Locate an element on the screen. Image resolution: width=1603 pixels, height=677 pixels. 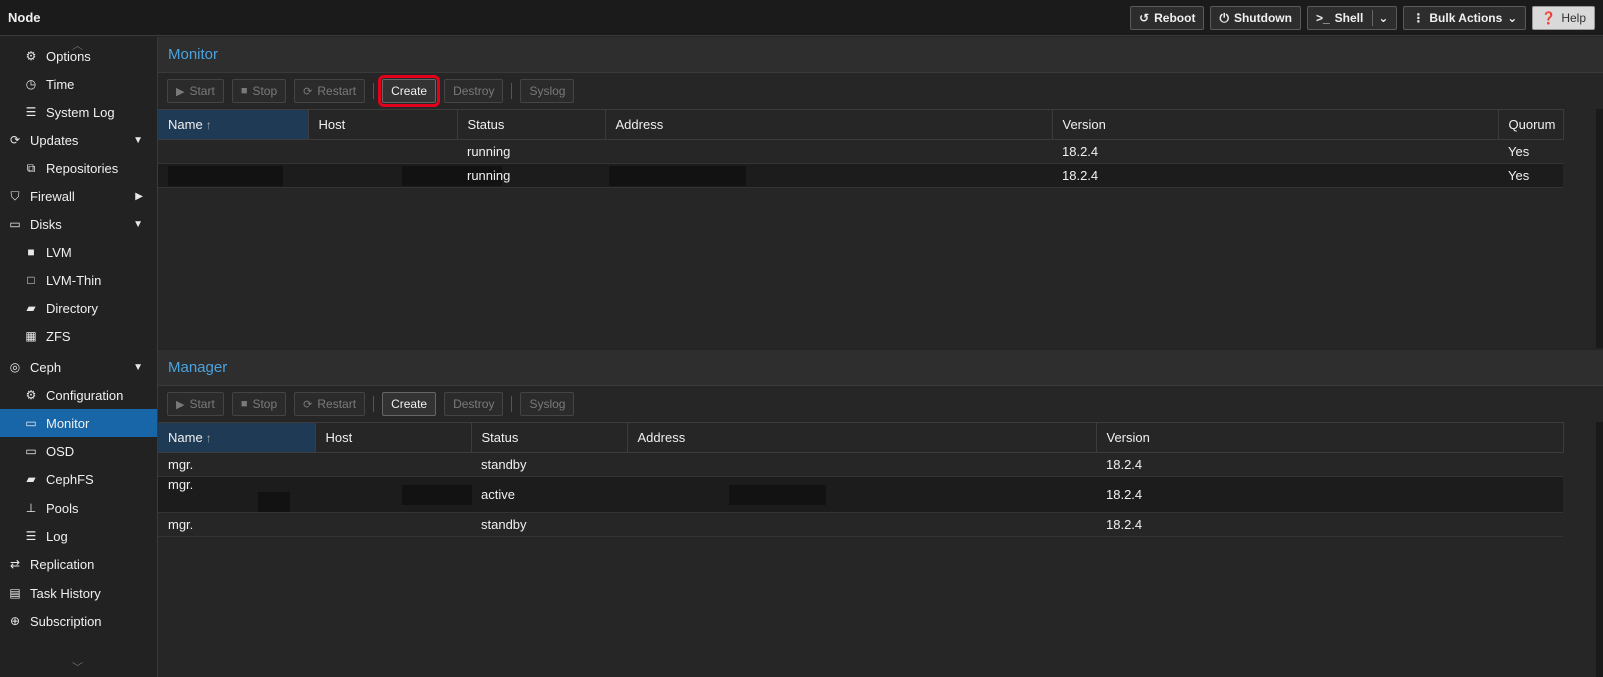
monitor-create-button: Create is located at coordinates (409, 91).